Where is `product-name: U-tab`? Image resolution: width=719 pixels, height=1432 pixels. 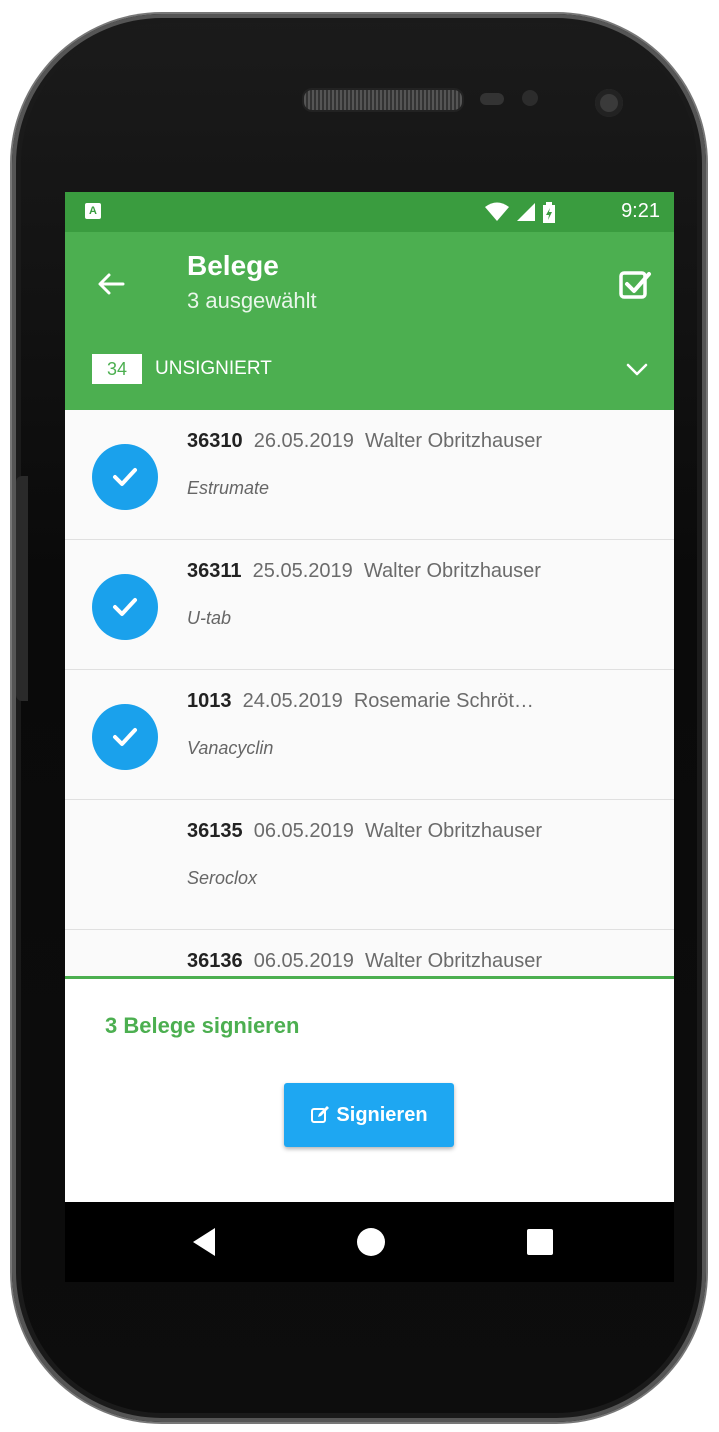
product-name: U-tab is located at coordinates (209, 618).